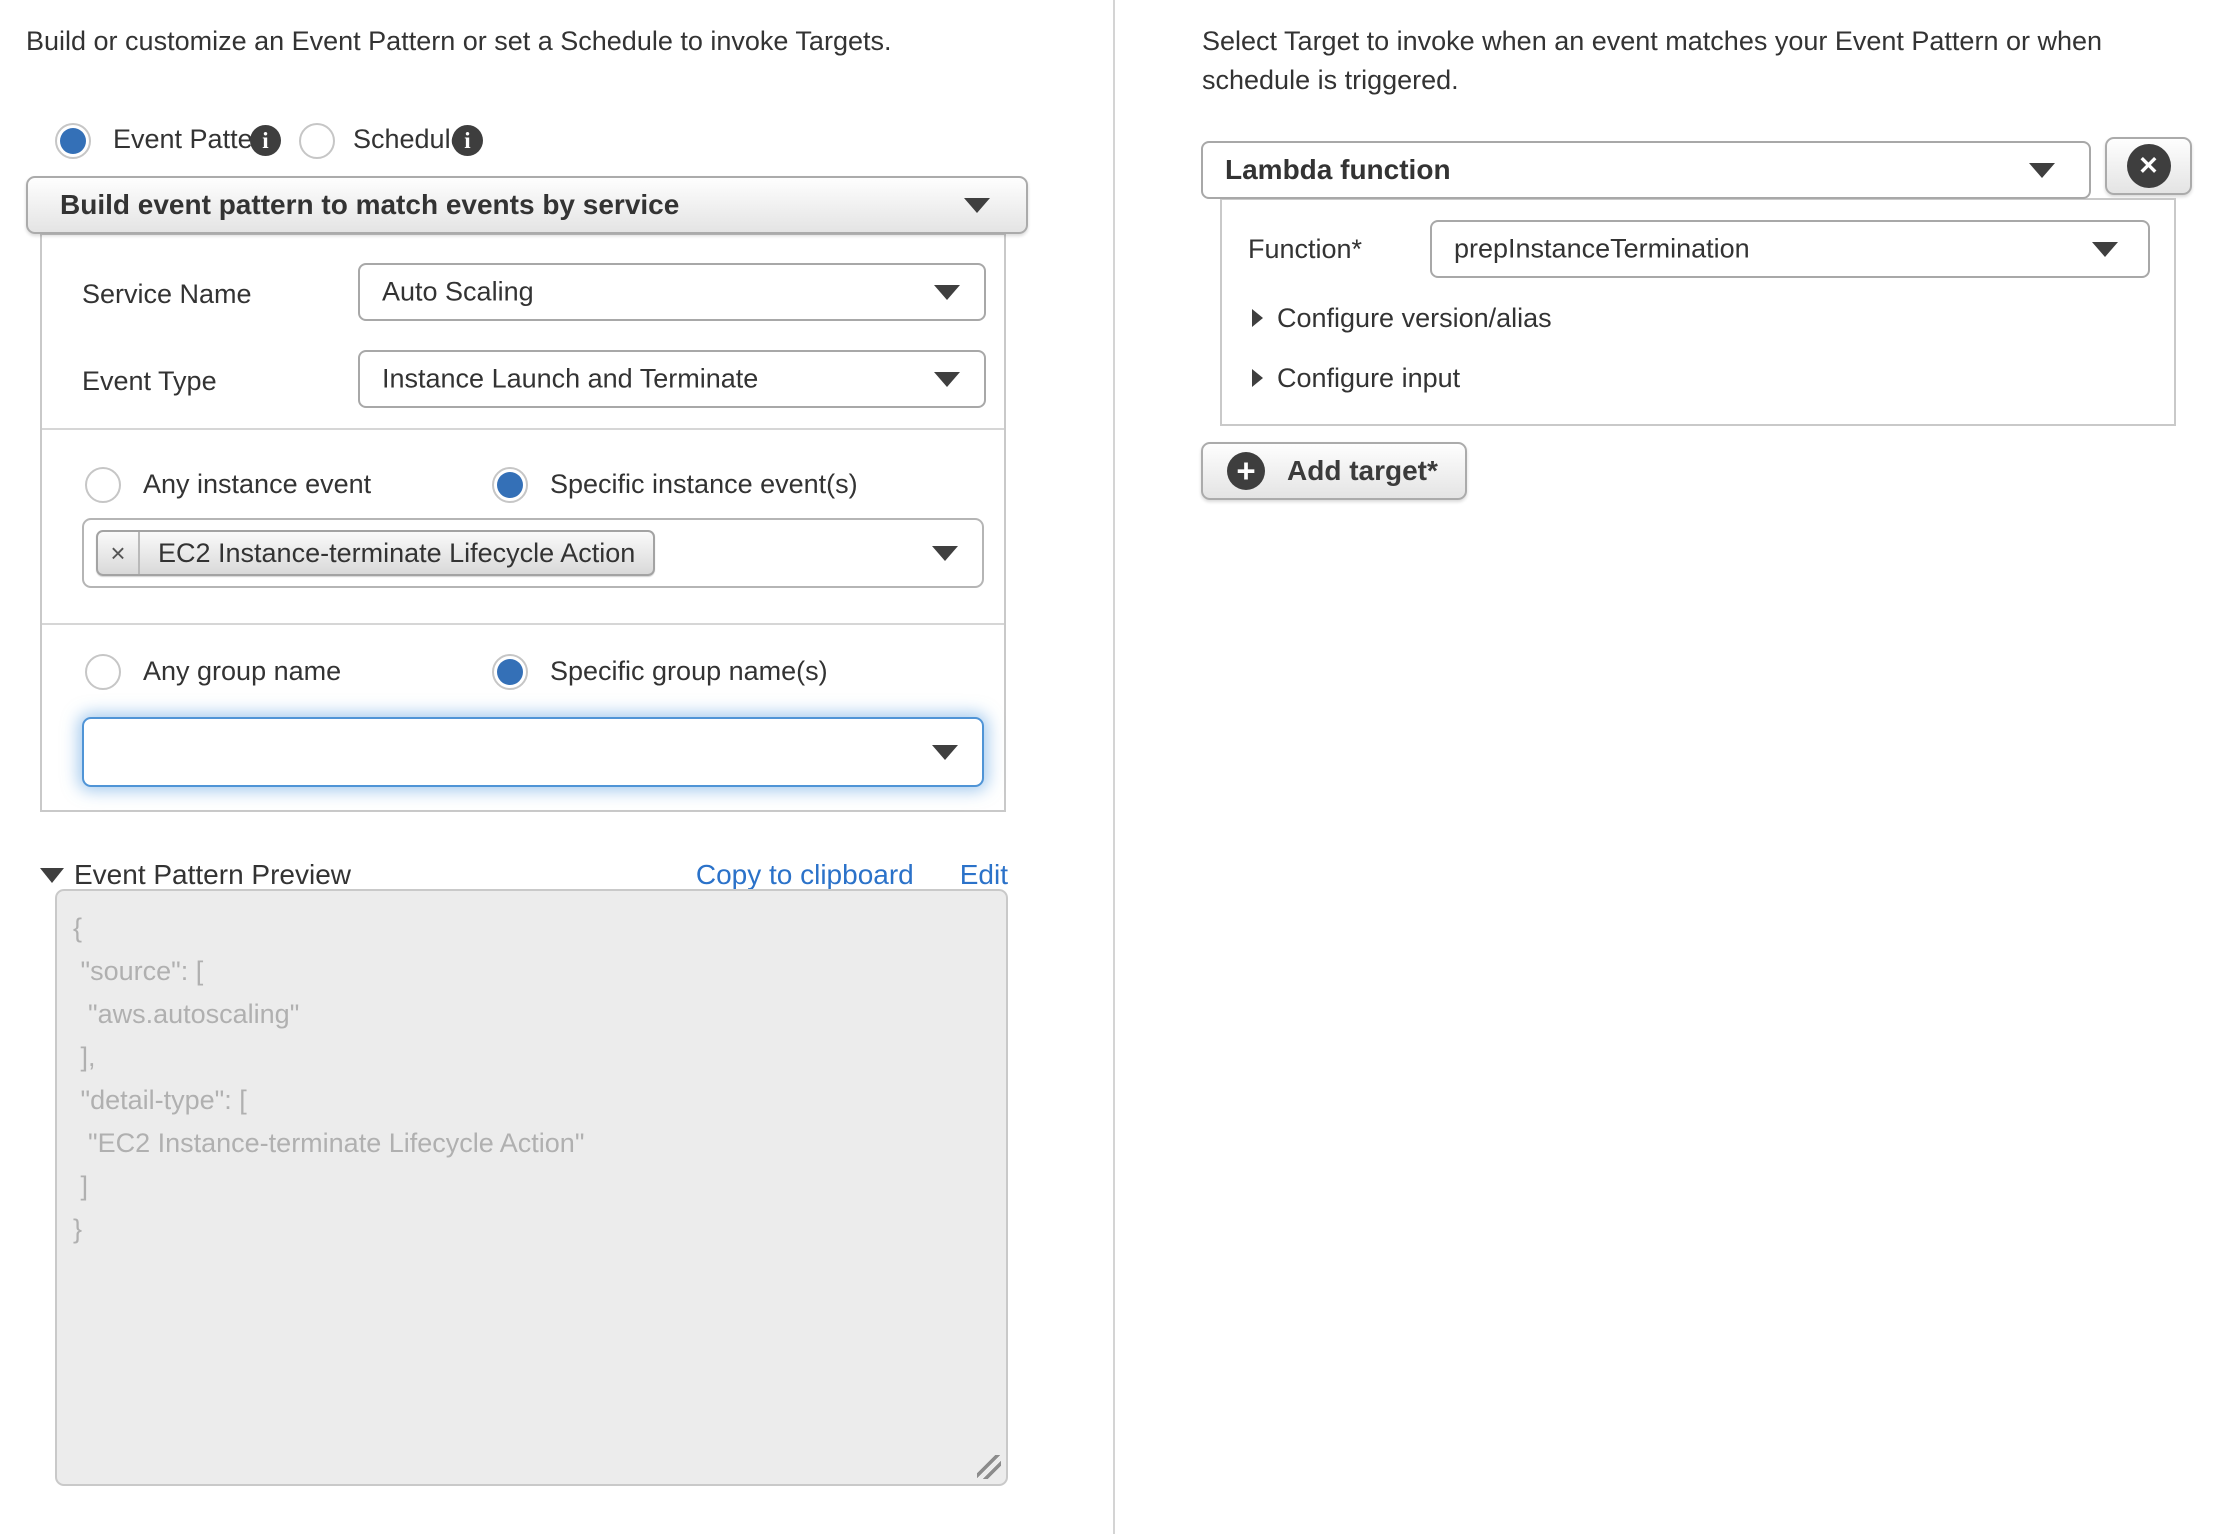 The width and height of the screenshot is (2216, 1534). What do you see at coordinates (510, 485) in the screenshot?
I see `specific-instance-event-radio` at bounding box center [510, 485].